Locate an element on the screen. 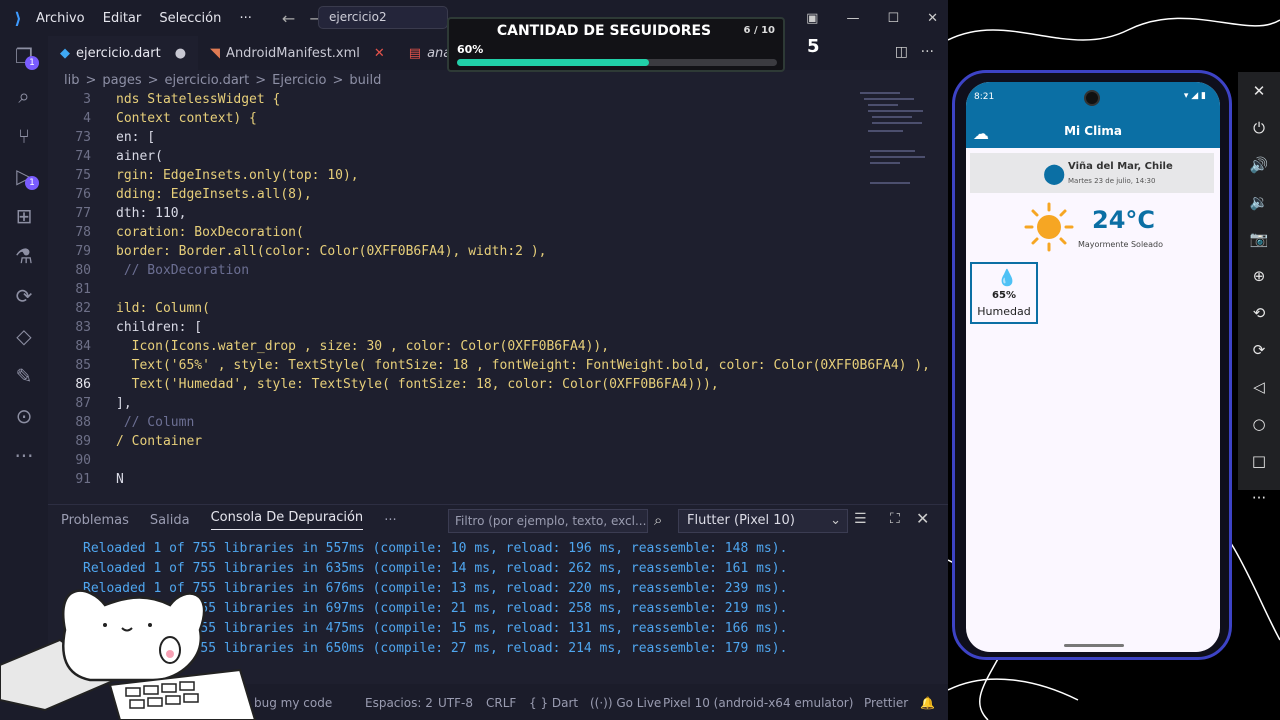 The image size is (1280, 720). code-line: 90 is located at coordinates (478, 460).